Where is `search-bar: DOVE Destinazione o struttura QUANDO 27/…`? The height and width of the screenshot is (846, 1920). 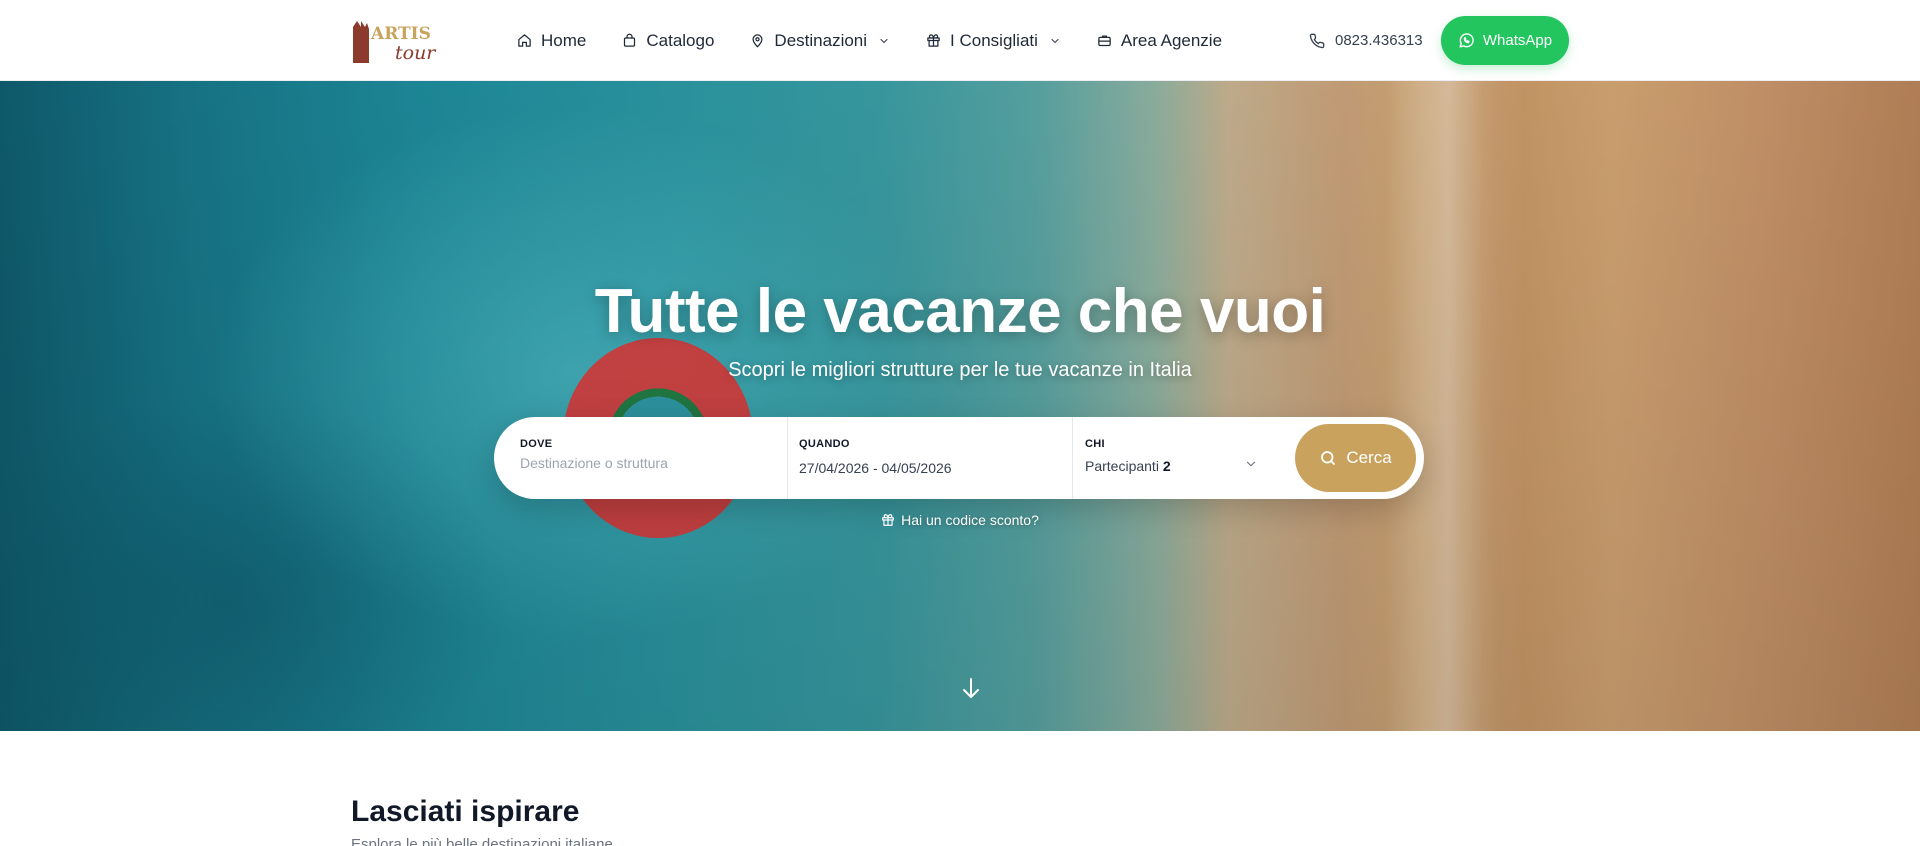 search-bar: DOVE Destinazione o struttura QUANDO 27/… is located at coordinates (959, 458).